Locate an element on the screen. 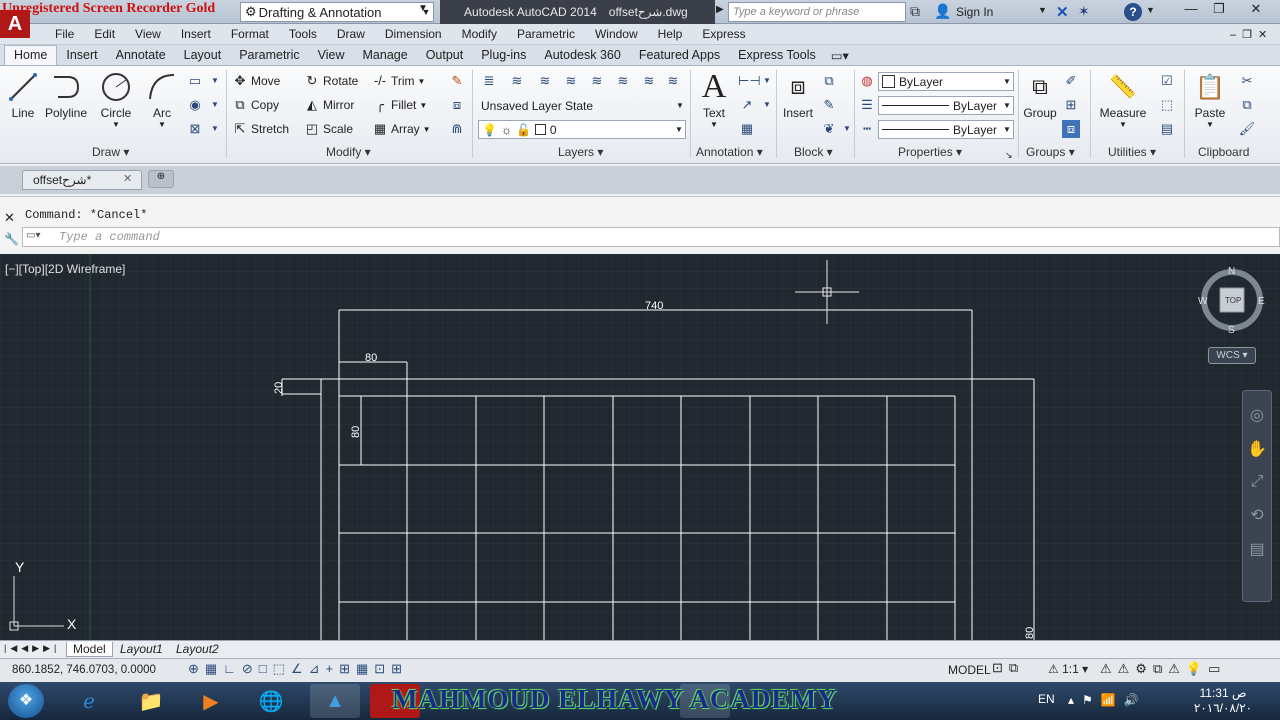 This screenshot has height=720, width=1280. linear-dimension-icon: ⊢⊣ is located at coordinates (749, 81).